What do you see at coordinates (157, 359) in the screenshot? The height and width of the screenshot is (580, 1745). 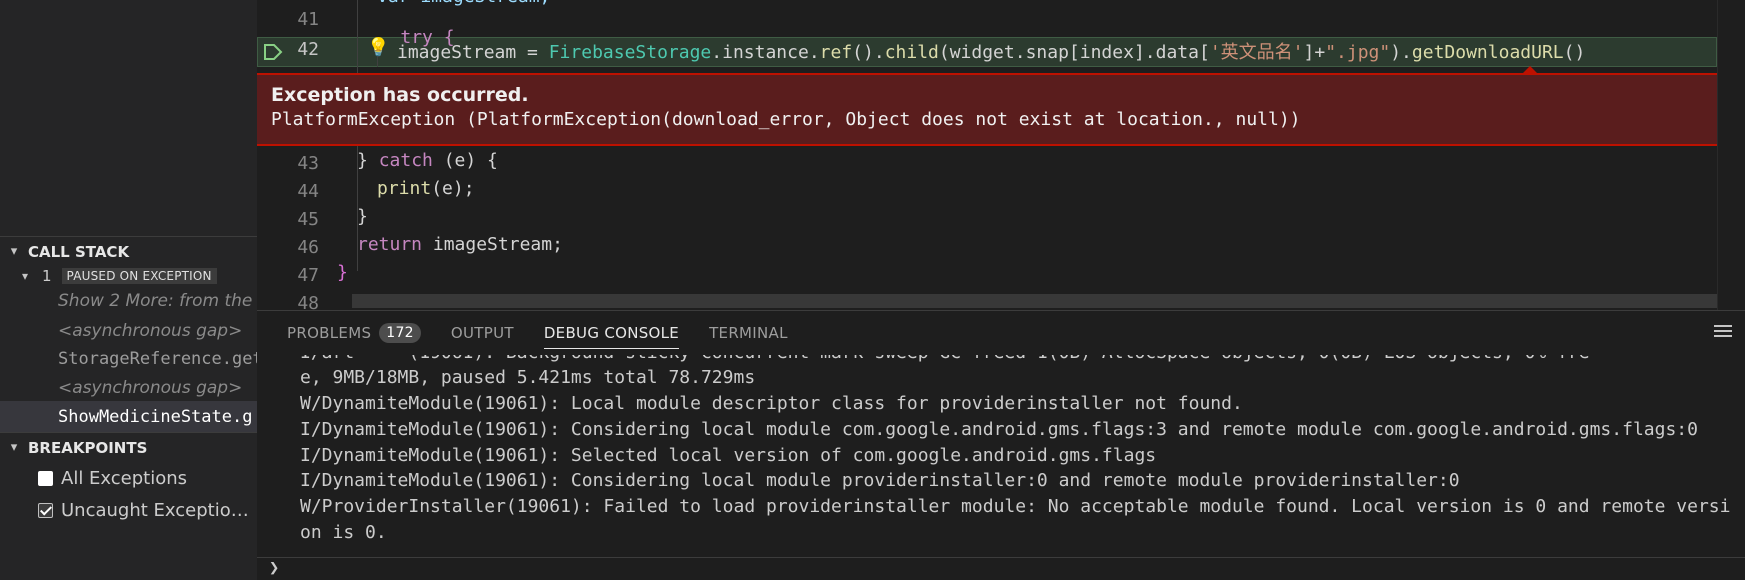 I see `frame-label: StorageReference.get` at bounding box center [157, 359].